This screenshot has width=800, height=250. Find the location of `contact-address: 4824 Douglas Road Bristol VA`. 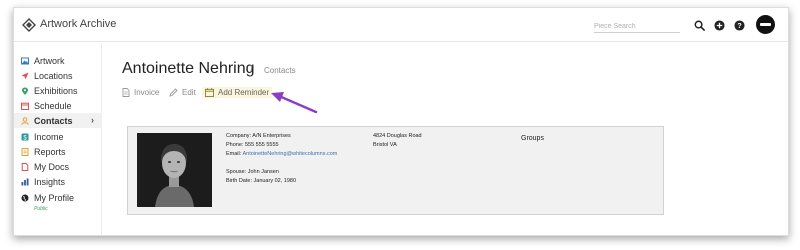

contact-address: 4824 Douglas Road Bristol VA is located at coordinates (397, 141).